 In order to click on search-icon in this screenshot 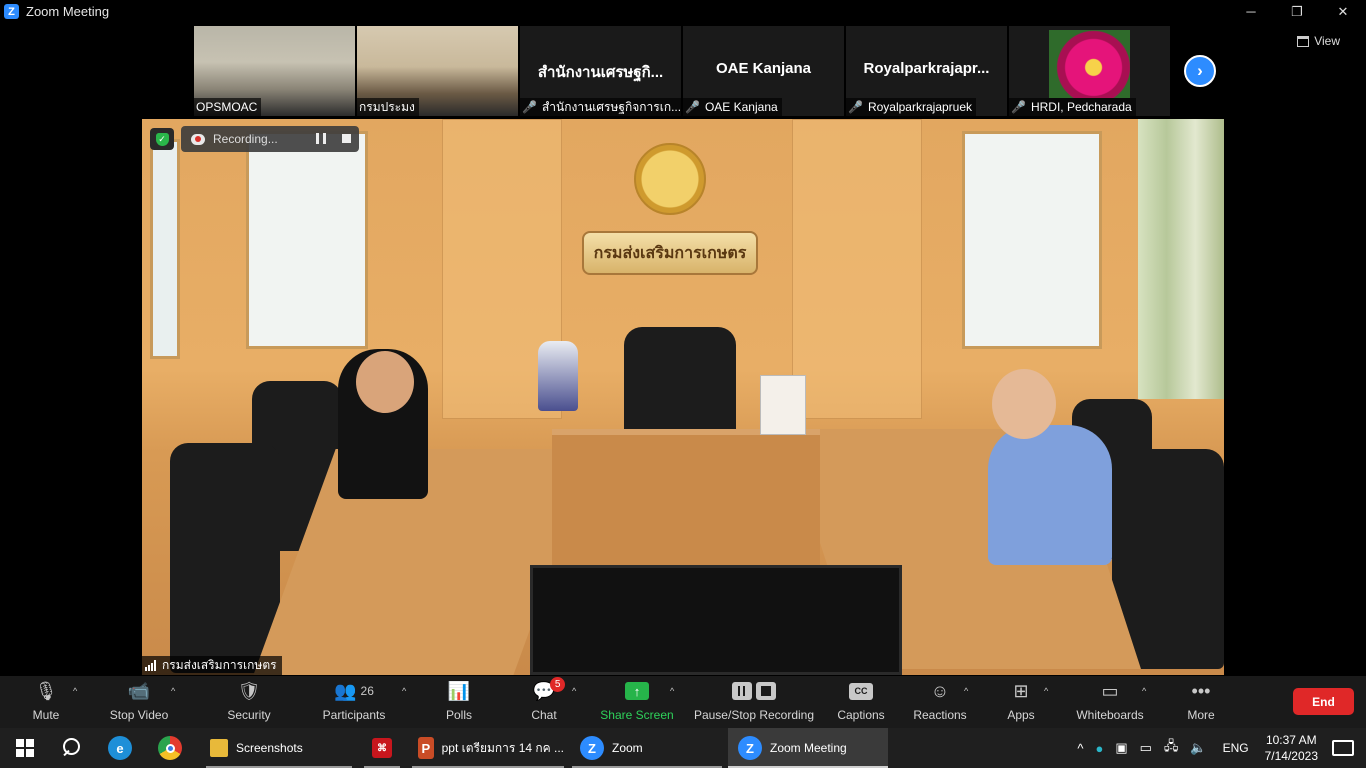, I will do `click(72, 748)`.